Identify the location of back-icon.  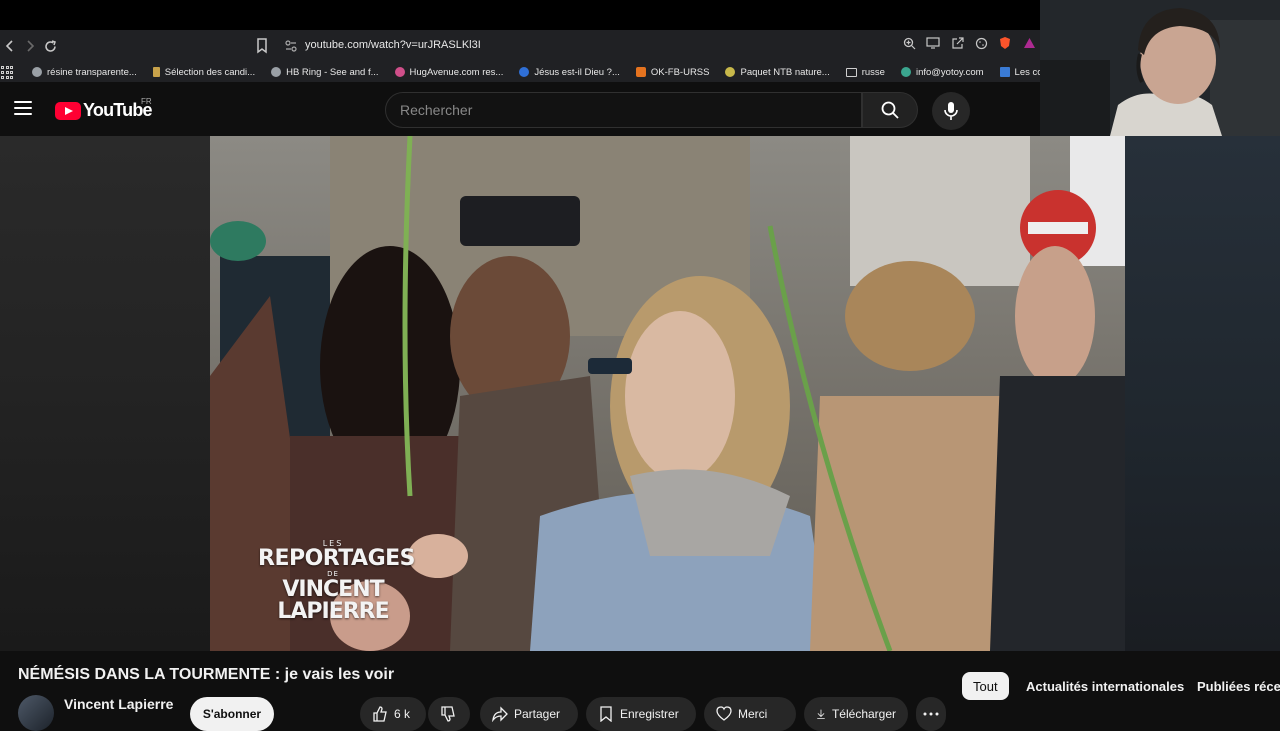
(10, 46).